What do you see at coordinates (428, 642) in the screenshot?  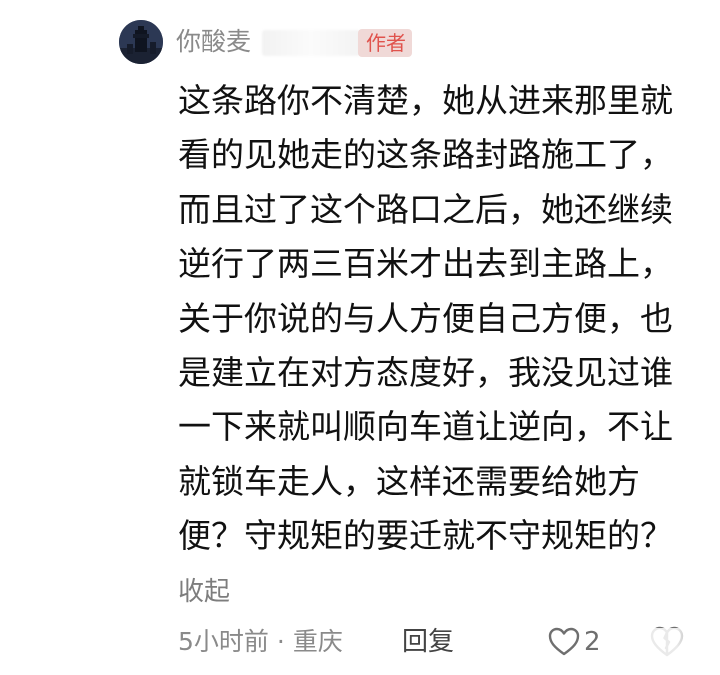 I see `reply-button: 回复` at bounding box center [428, 642].